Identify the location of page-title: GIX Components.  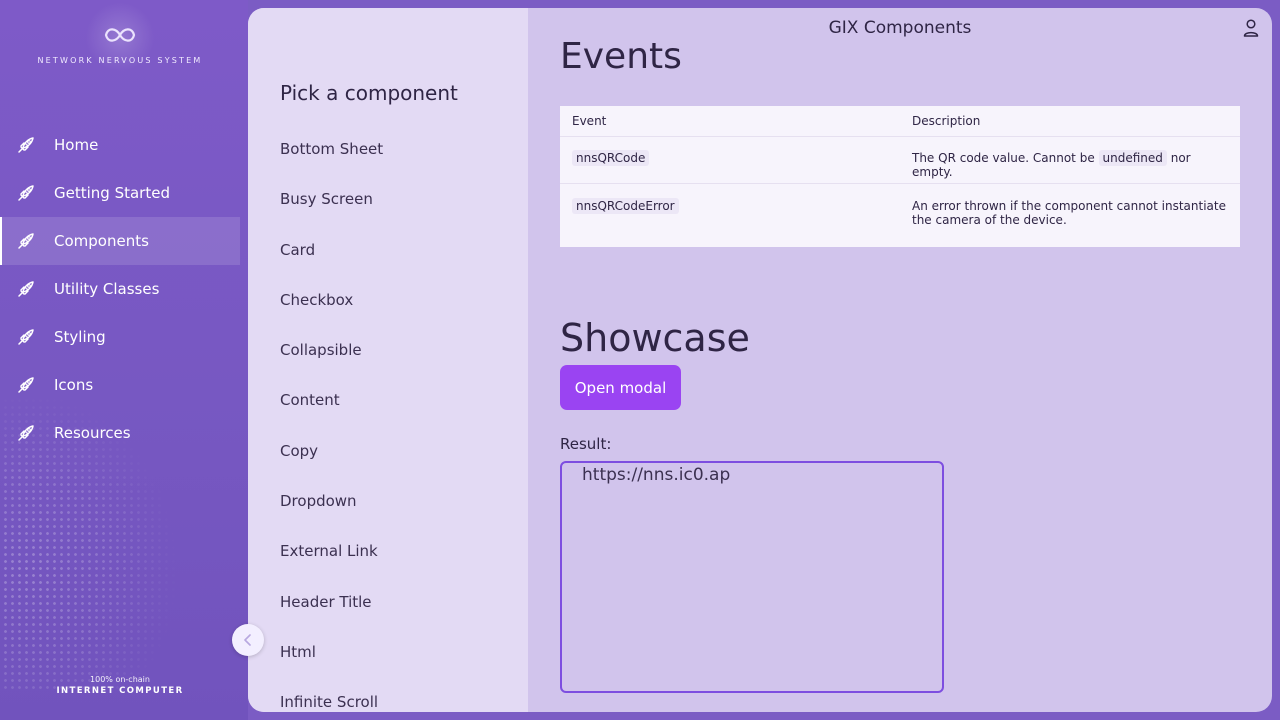
(900, 28).